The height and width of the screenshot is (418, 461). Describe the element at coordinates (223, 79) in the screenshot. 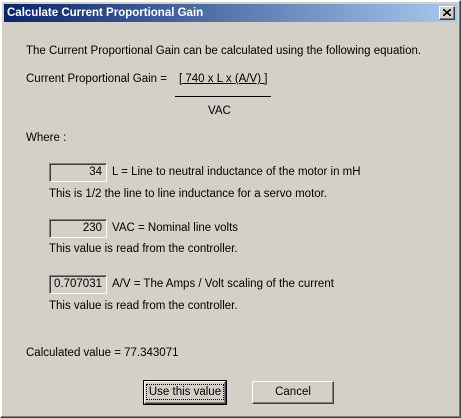

I see `equation-numerator: [ 740 x L x (A/V) ]` at that location.